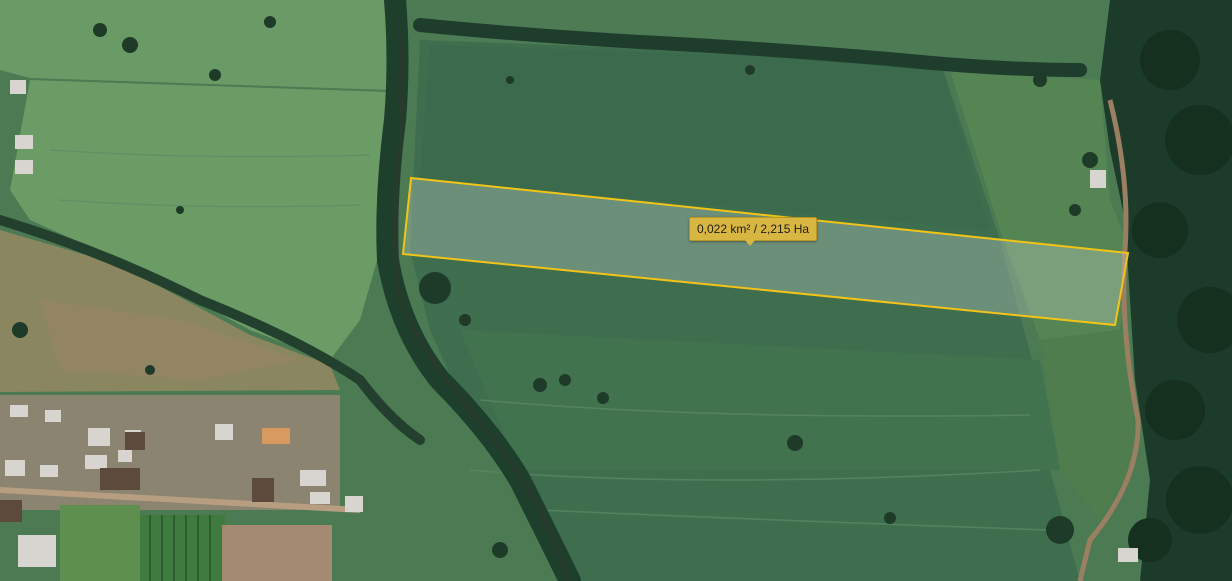 This screenshot has height=581, width=1232. What do you see at coordinates (182, 548) in the screenshot?
I see `crop-field` at bounding box center [182, 548].